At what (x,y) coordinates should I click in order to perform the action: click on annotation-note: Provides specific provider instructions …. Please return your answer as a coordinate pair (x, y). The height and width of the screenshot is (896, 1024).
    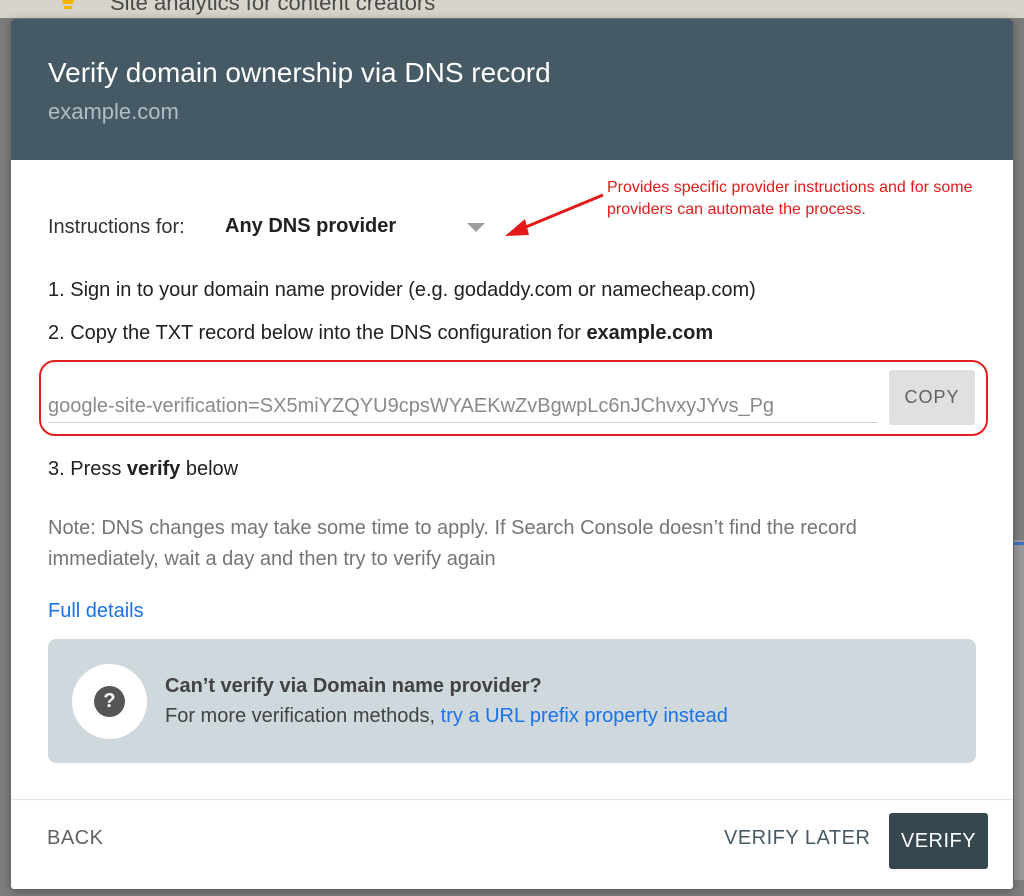
    Looking at the image, I should click on (790, 198).